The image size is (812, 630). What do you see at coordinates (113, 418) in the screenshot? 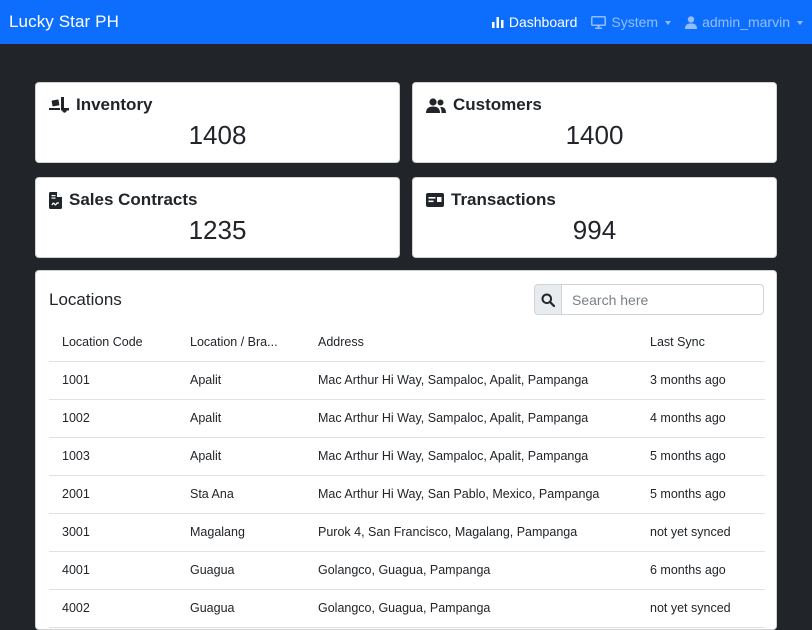
I see `location-code-cell: 1002` at bounding box center [113, 418].